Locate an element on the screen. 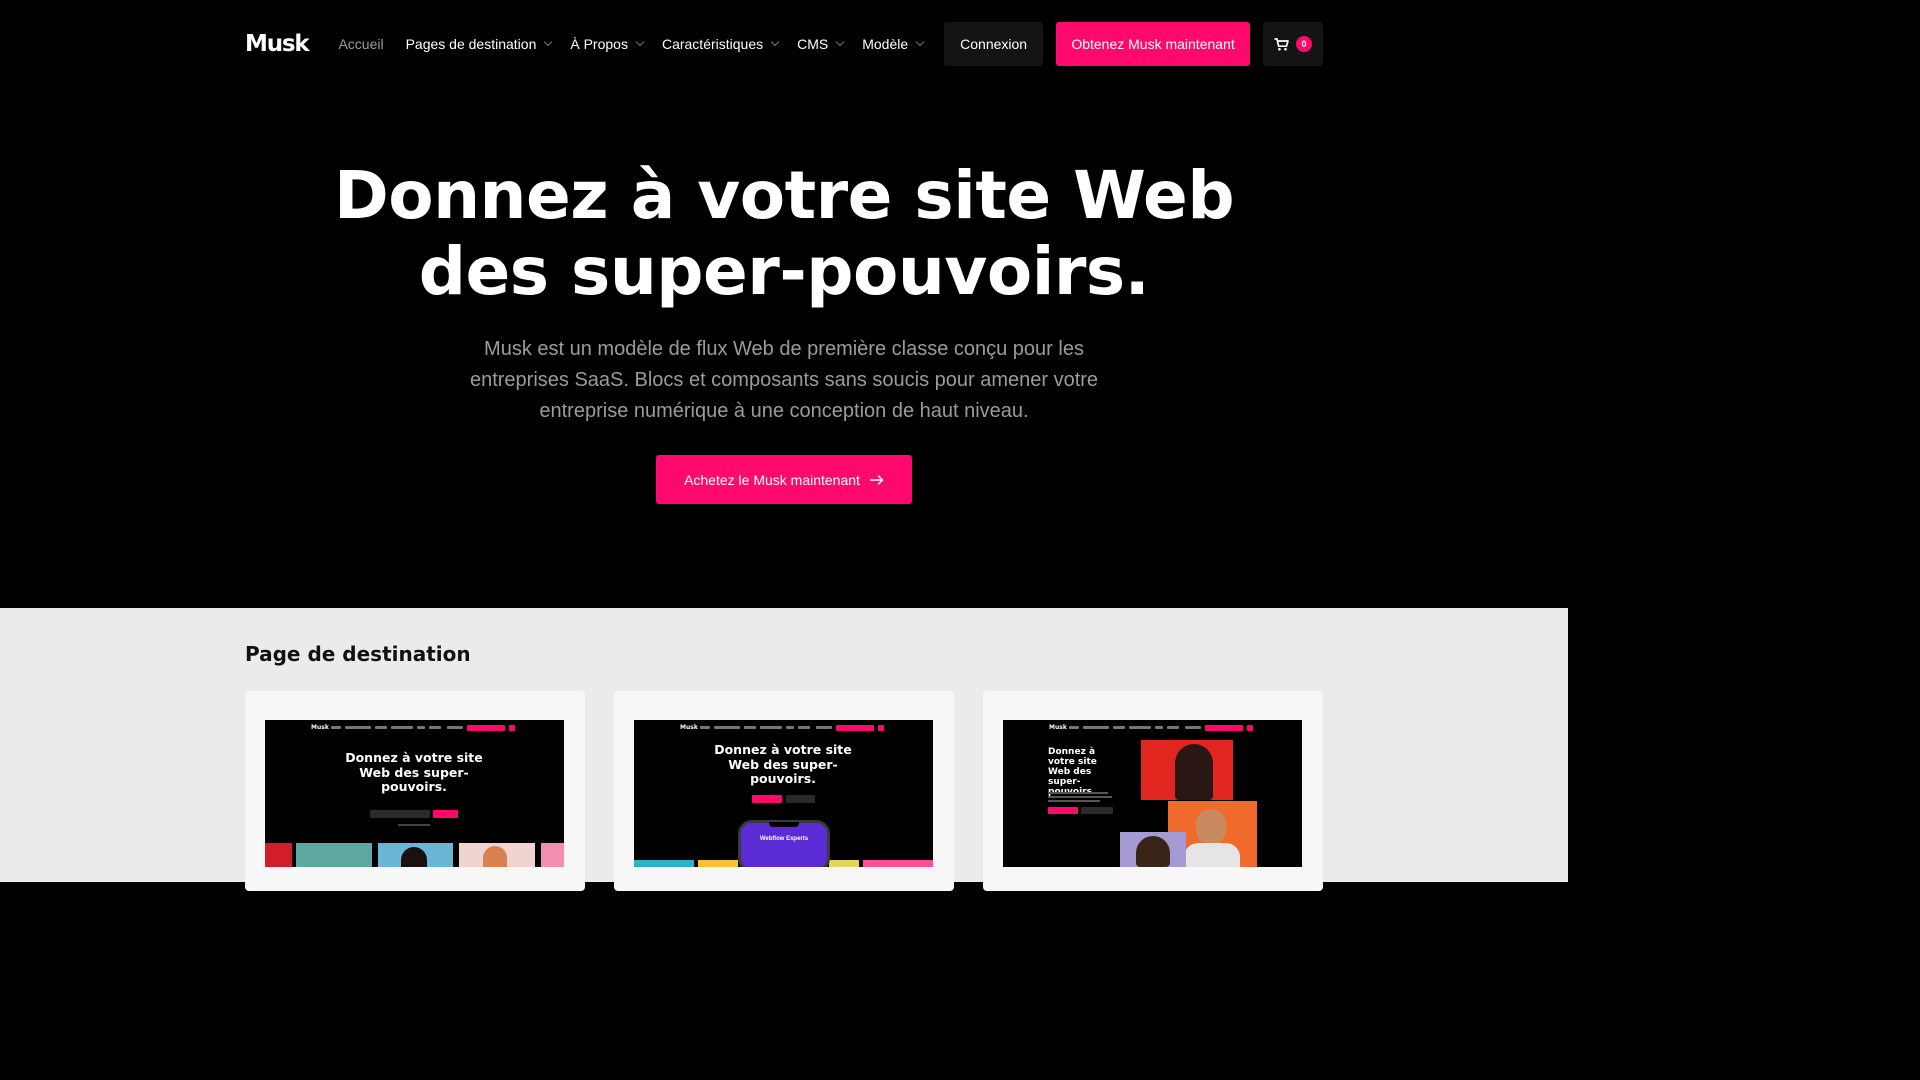  nav-item-label: Modèle is located at coordinates (885, 44).